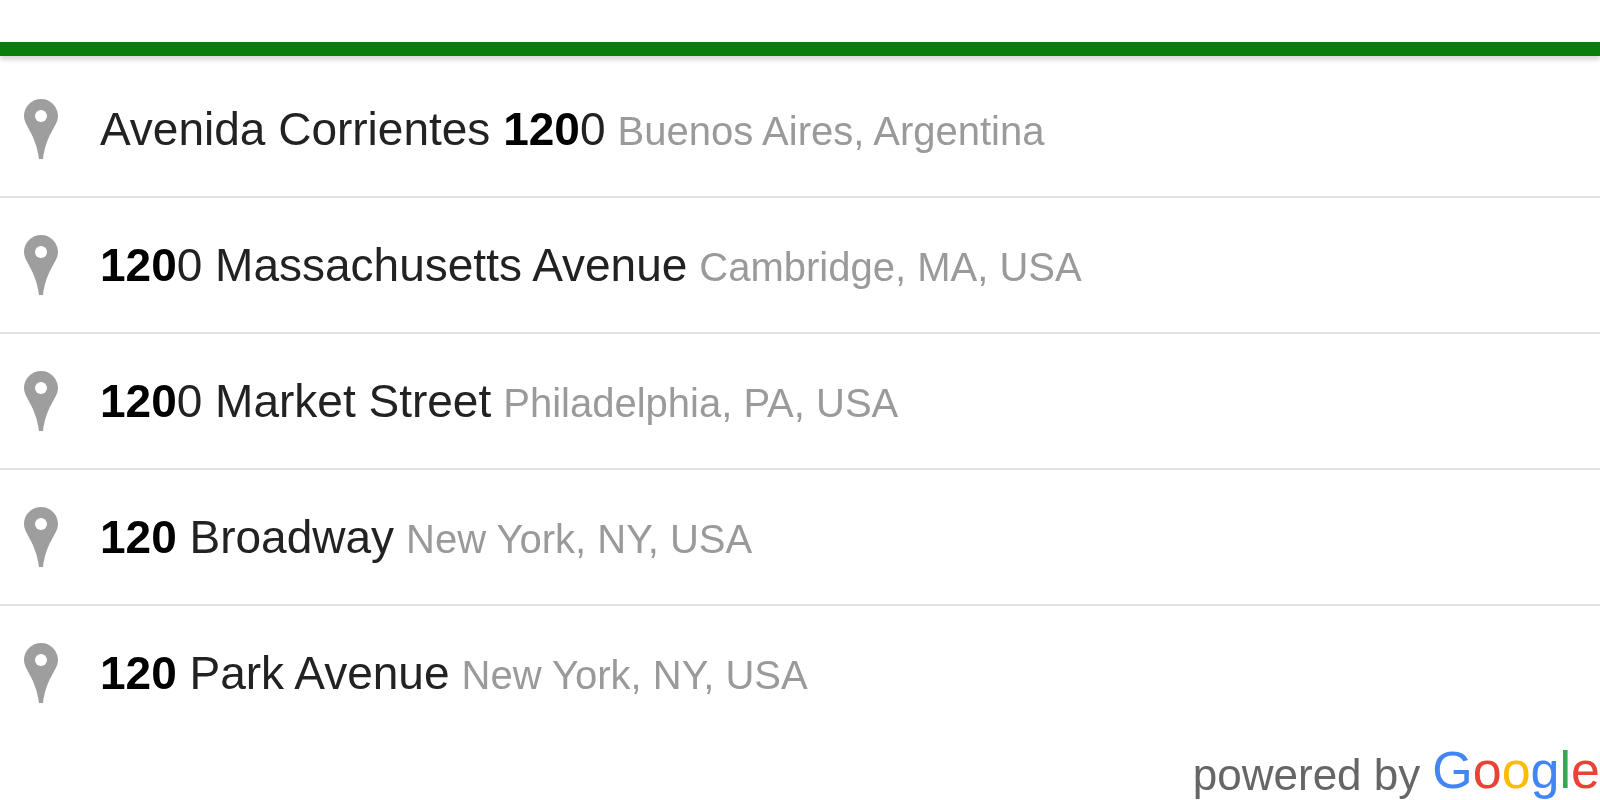 This screenshot has width=1600, height=800. Describe the element at coordinates (394, 265) in the screenshot. I see `address-text: 1200 Massachusetts Avenue` at that location.